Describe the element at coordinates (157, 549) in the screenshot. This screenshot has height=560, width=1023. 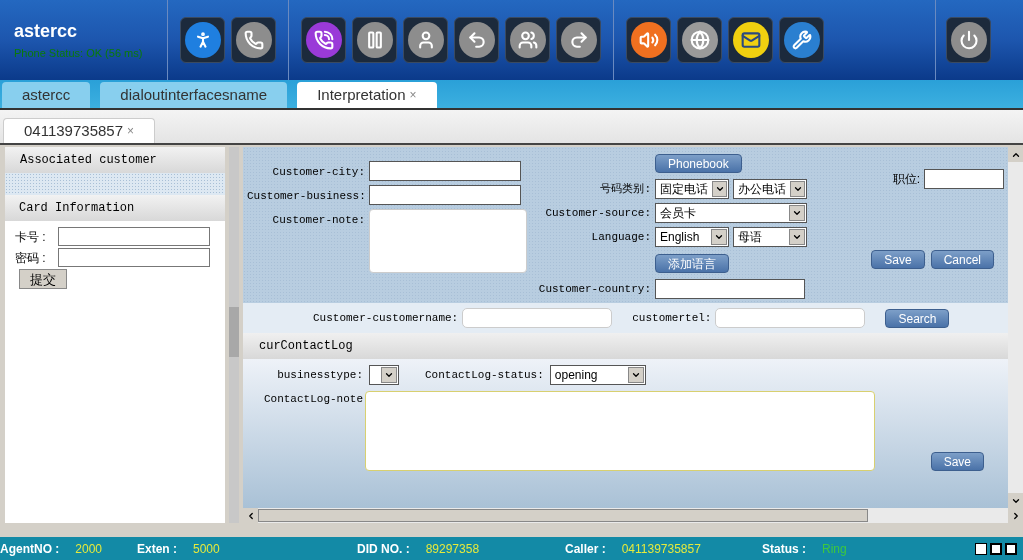
I see `status-label: Exten :` at that location.